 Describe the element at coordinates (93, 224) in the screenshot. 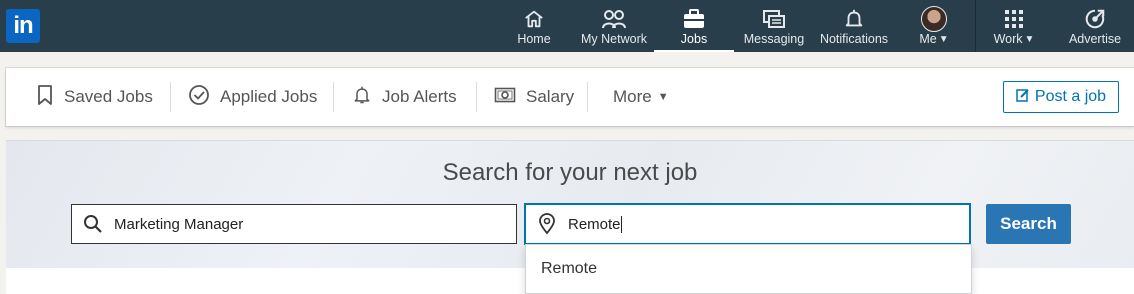

I see `search-icon` at that location.